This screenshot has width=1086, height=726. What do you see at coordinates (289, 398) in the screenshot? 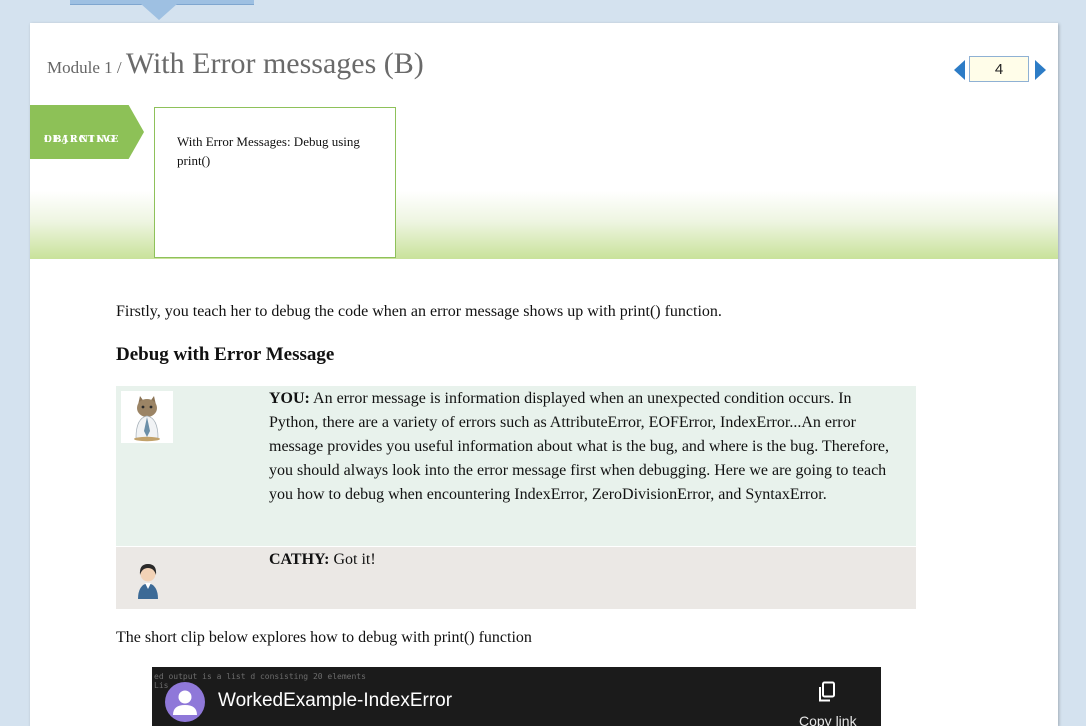
I see `speaker-you: YOU:` at bounding box center [289, 398].